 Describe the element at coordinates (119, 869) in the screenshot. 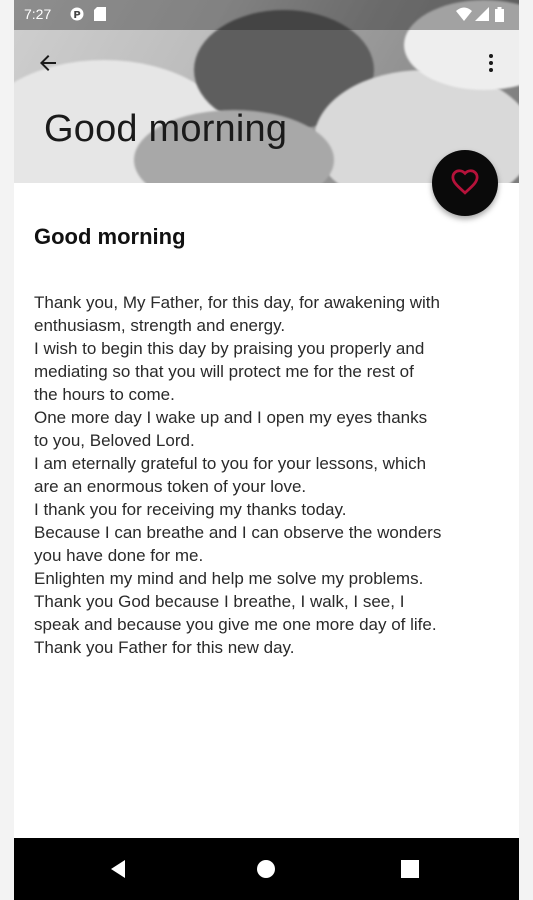

I see `nav-back-icon` at that location.